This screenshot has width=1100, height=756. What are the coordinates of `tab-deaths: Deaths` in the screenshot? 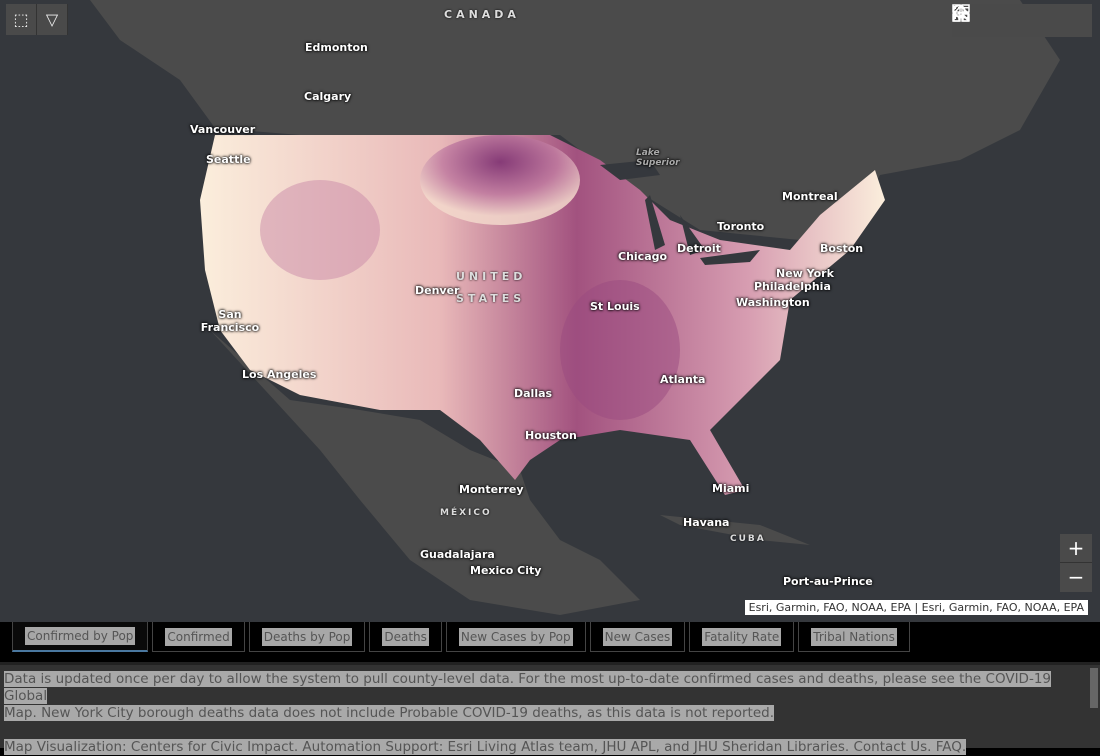 It's located at (405, 637).